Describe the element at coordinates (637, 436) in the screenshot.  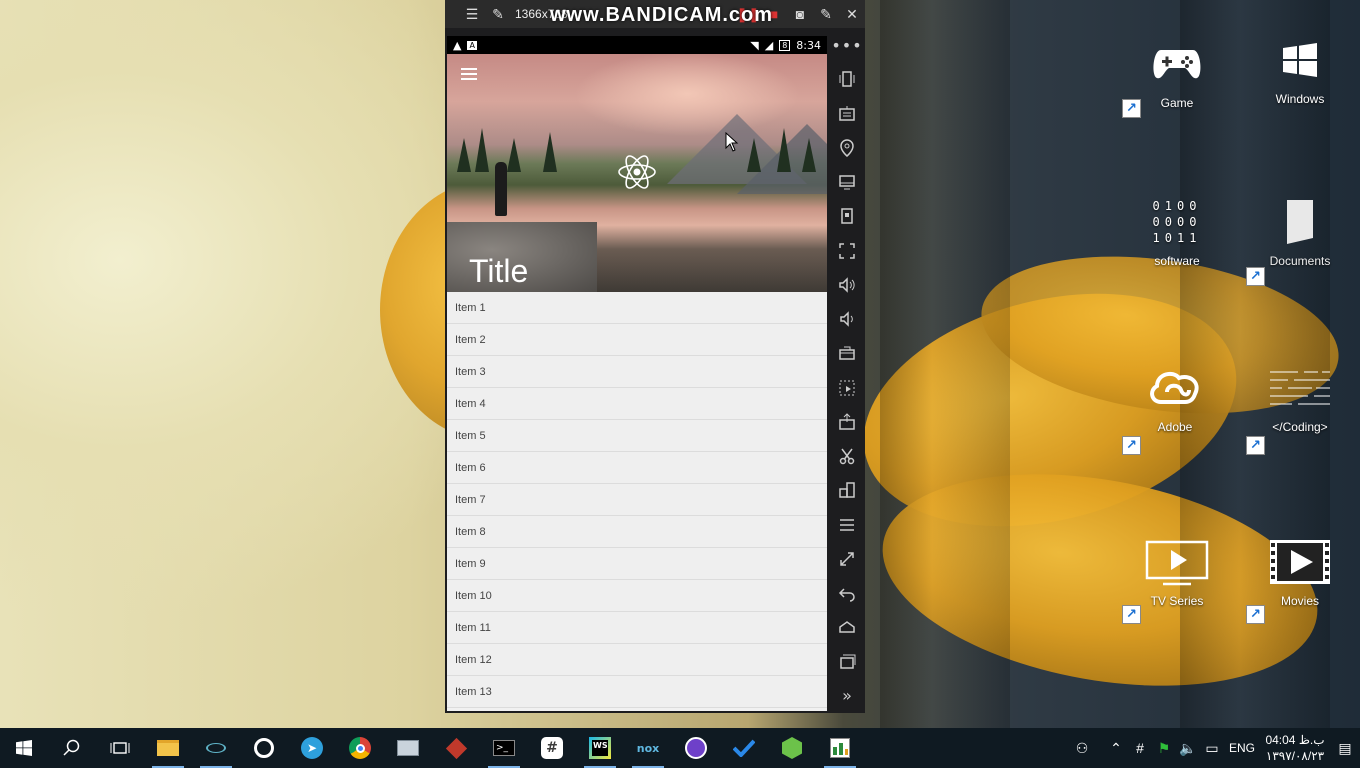
I see `list-item: Item 5` at that location.